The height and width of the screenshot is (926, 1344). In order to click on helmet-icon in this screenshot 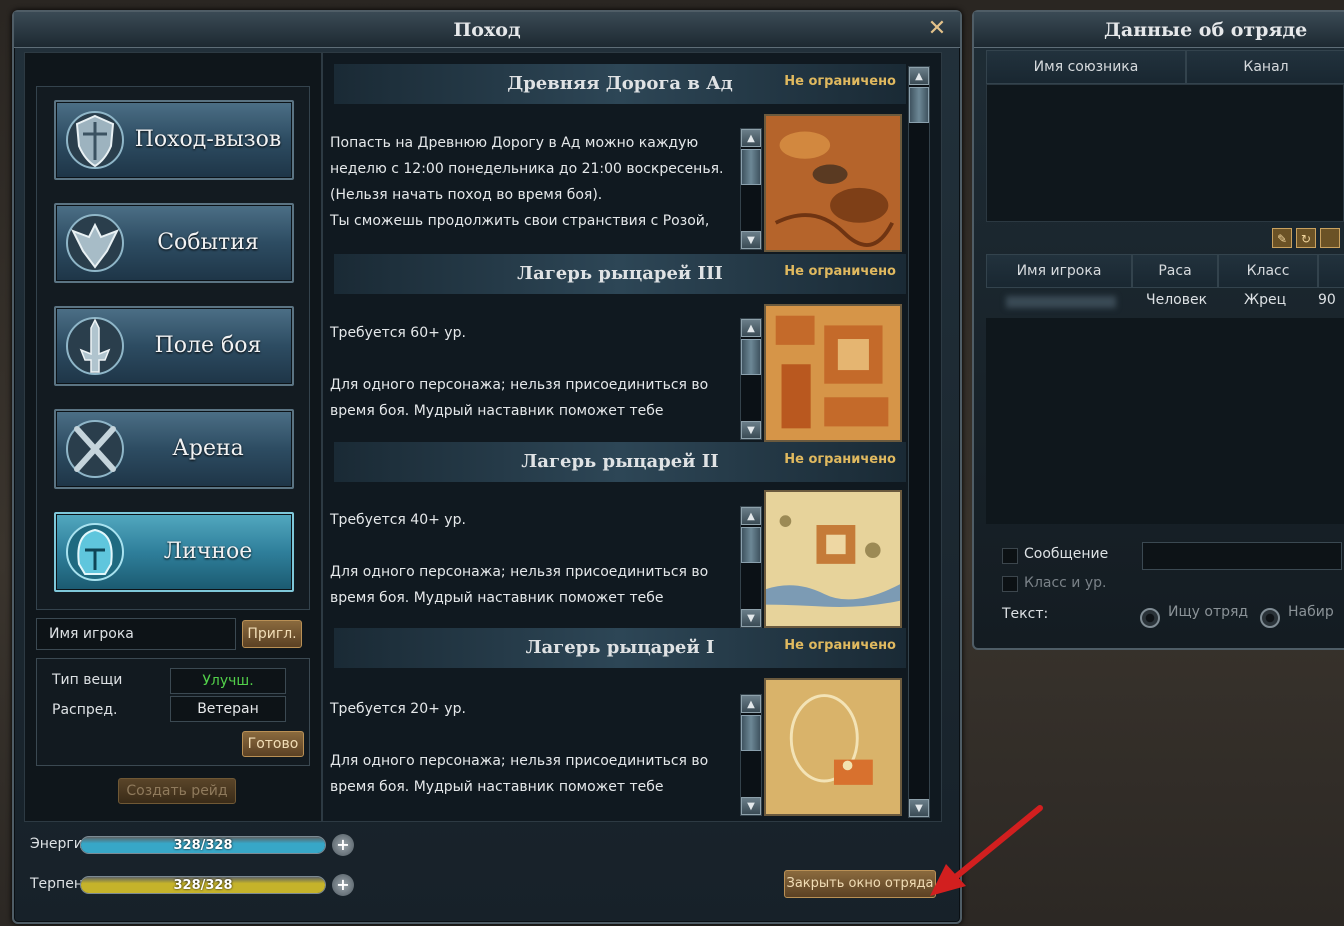, I will do `click(95, 552)`.